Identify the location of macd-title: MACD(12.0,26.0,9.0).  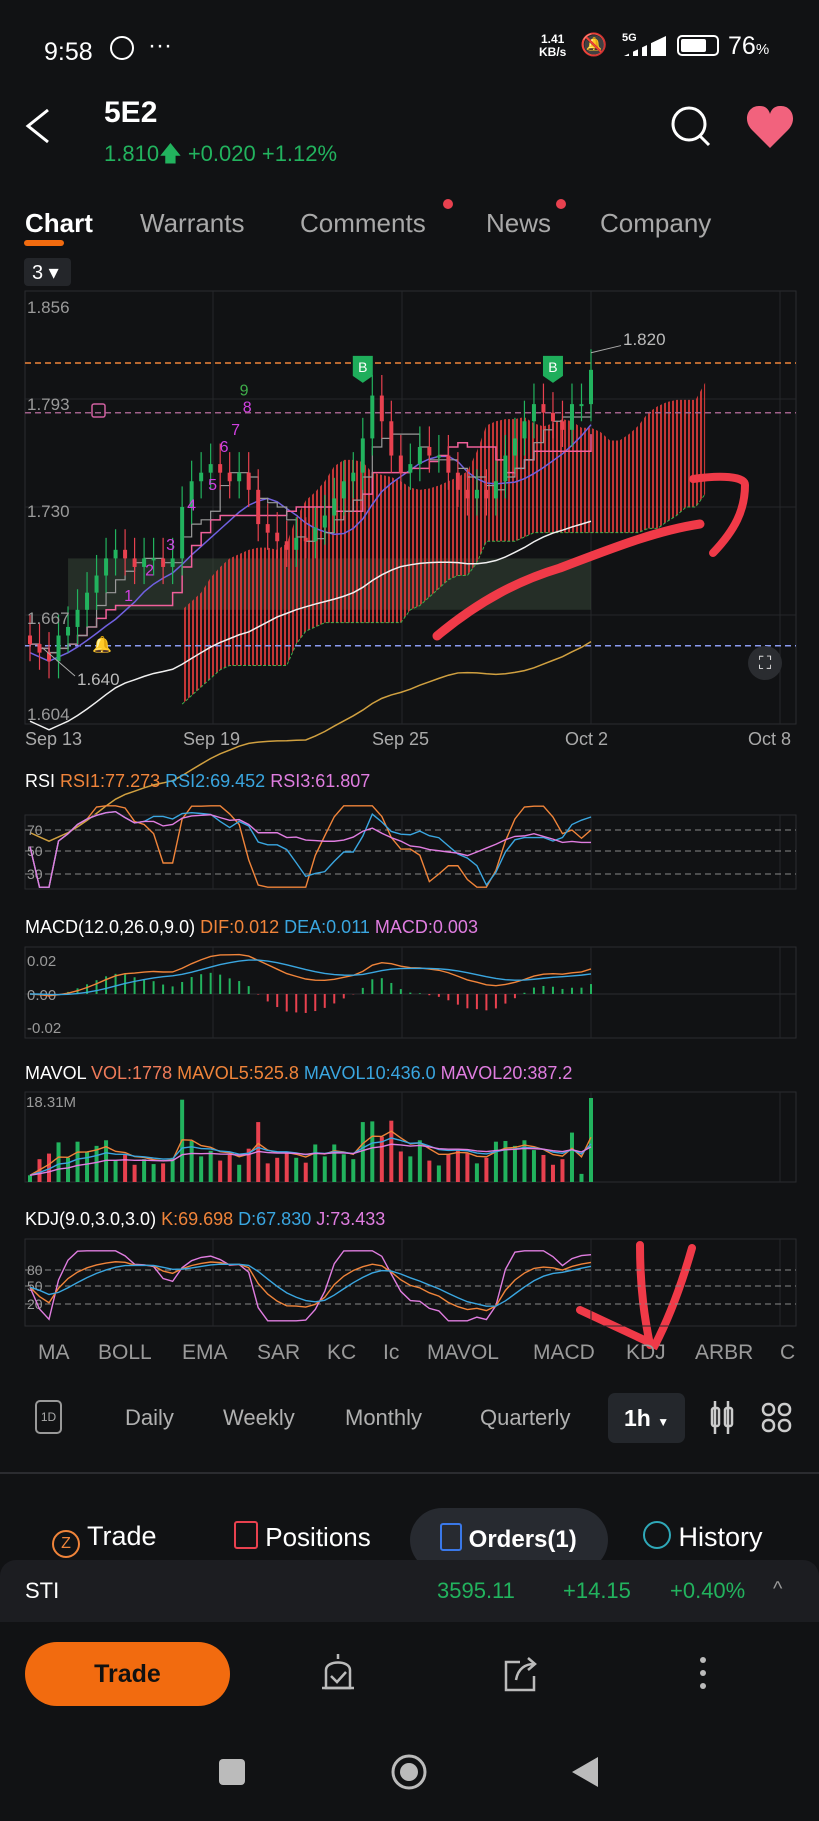
(110, 927).